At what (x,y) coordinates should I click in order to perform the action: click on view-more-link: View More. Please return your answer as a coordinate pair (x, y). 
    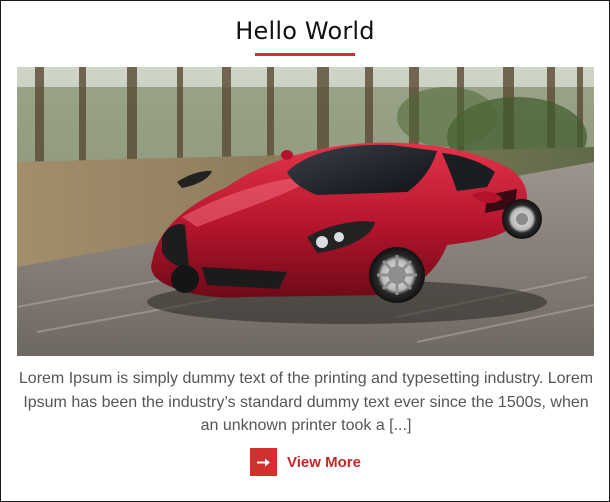
    Looking at the image, I should click on (305, 462).